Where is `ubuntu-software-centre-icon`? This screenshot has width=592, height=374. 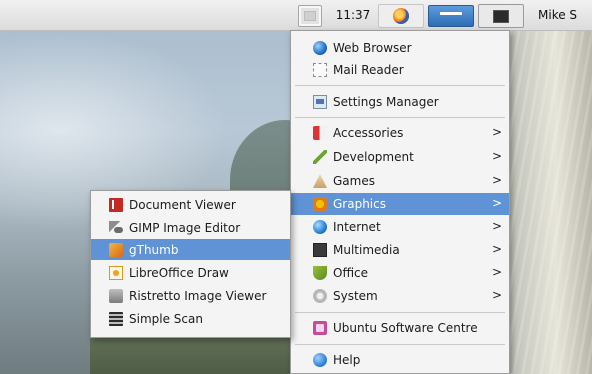 ubuntu-software-centre-icon is located at coordinates (320, 328).